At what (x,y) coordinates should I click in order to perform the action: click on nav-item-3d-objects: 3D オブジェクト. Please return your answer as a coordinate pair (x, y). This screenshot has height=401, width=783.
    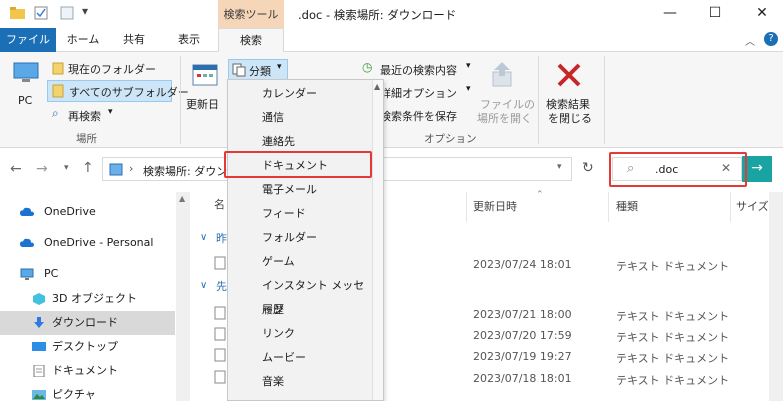
    Looking at the image, I should click on (87, 299).